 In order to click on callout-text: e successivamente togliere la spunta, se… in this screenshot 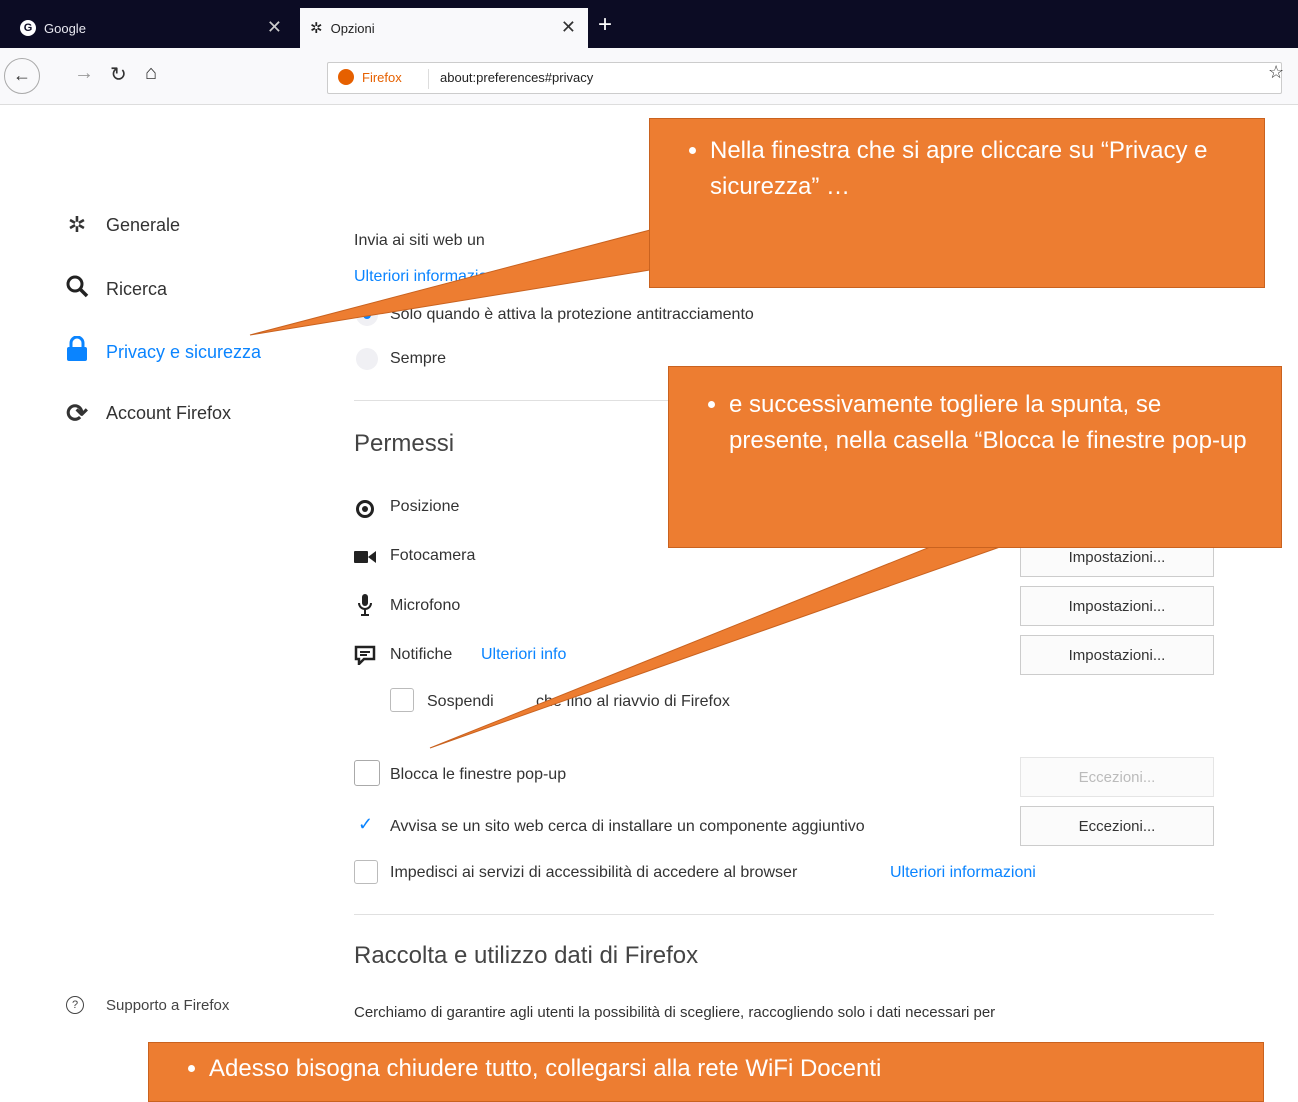, I will do `click(990, 423)`.